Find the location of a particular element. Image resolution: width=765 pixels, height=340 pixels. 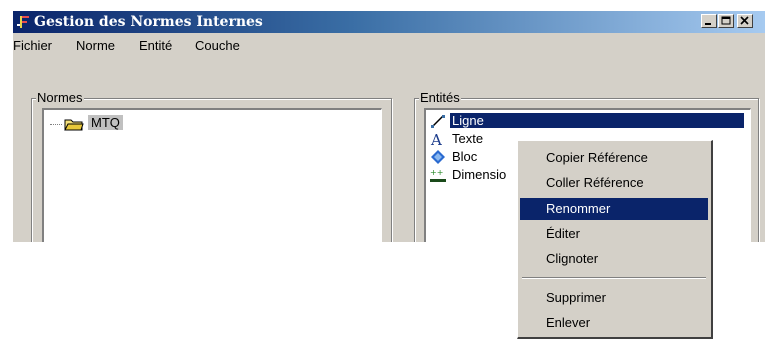

menu-item-supprimer: Supprimer is located at coordinates (614, 298).